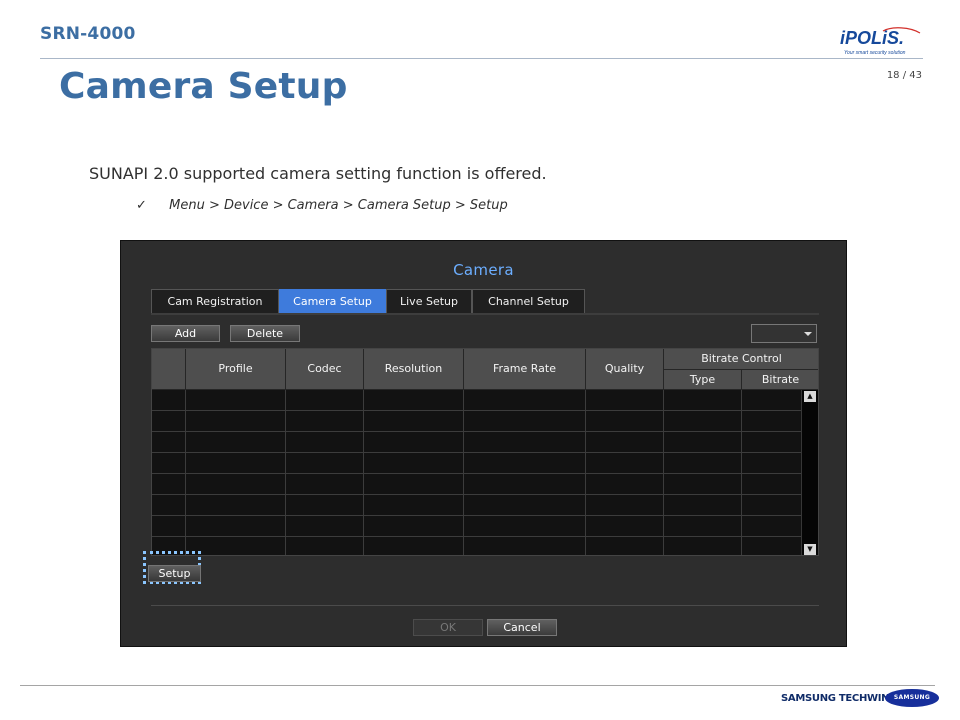 The width and height of the screenshot is (960, 720). What do you see at coordinates (185, 333) in the screenshot?
I see `add-button: Add` at bounding box center [185, 333].